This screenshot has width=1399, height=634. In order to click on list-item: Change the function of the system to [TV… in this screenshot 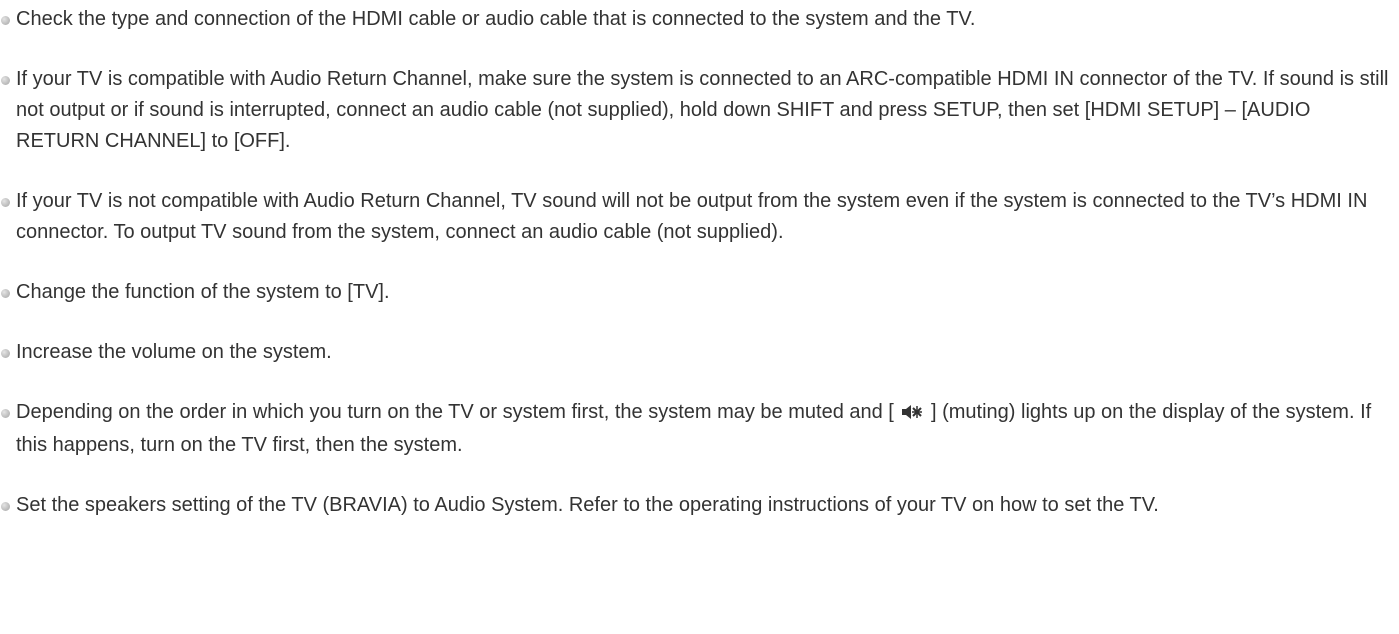, I will do `click(699, 292)`.